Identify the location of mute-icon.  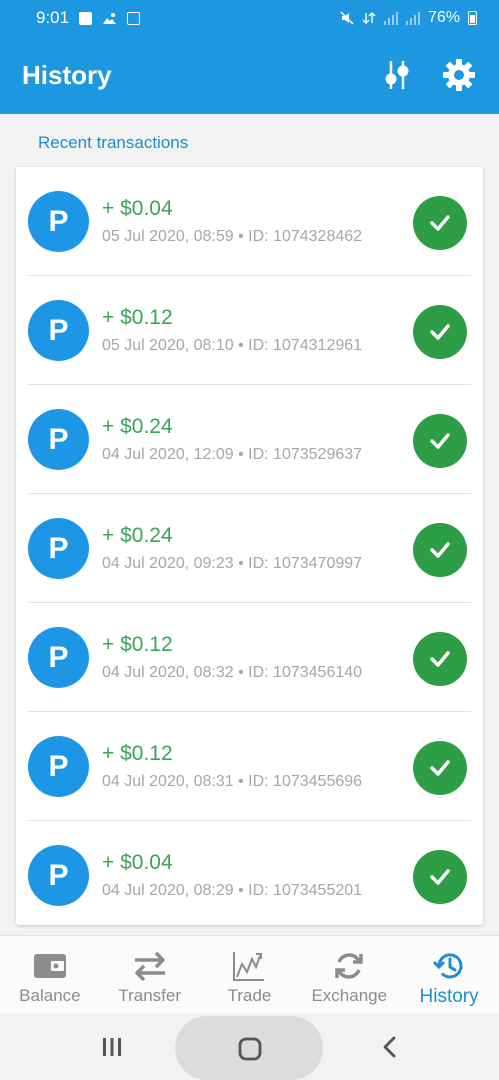
(347, 18).